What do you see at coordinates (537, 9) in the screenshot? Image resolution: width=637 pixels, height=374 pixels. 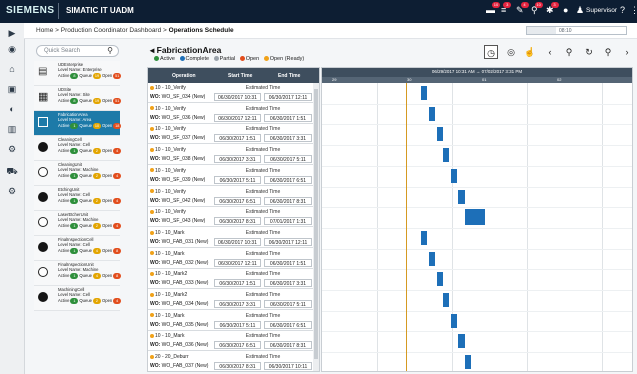 I see `search-icon: ⚲ 10` at bounding box center [537, 9].